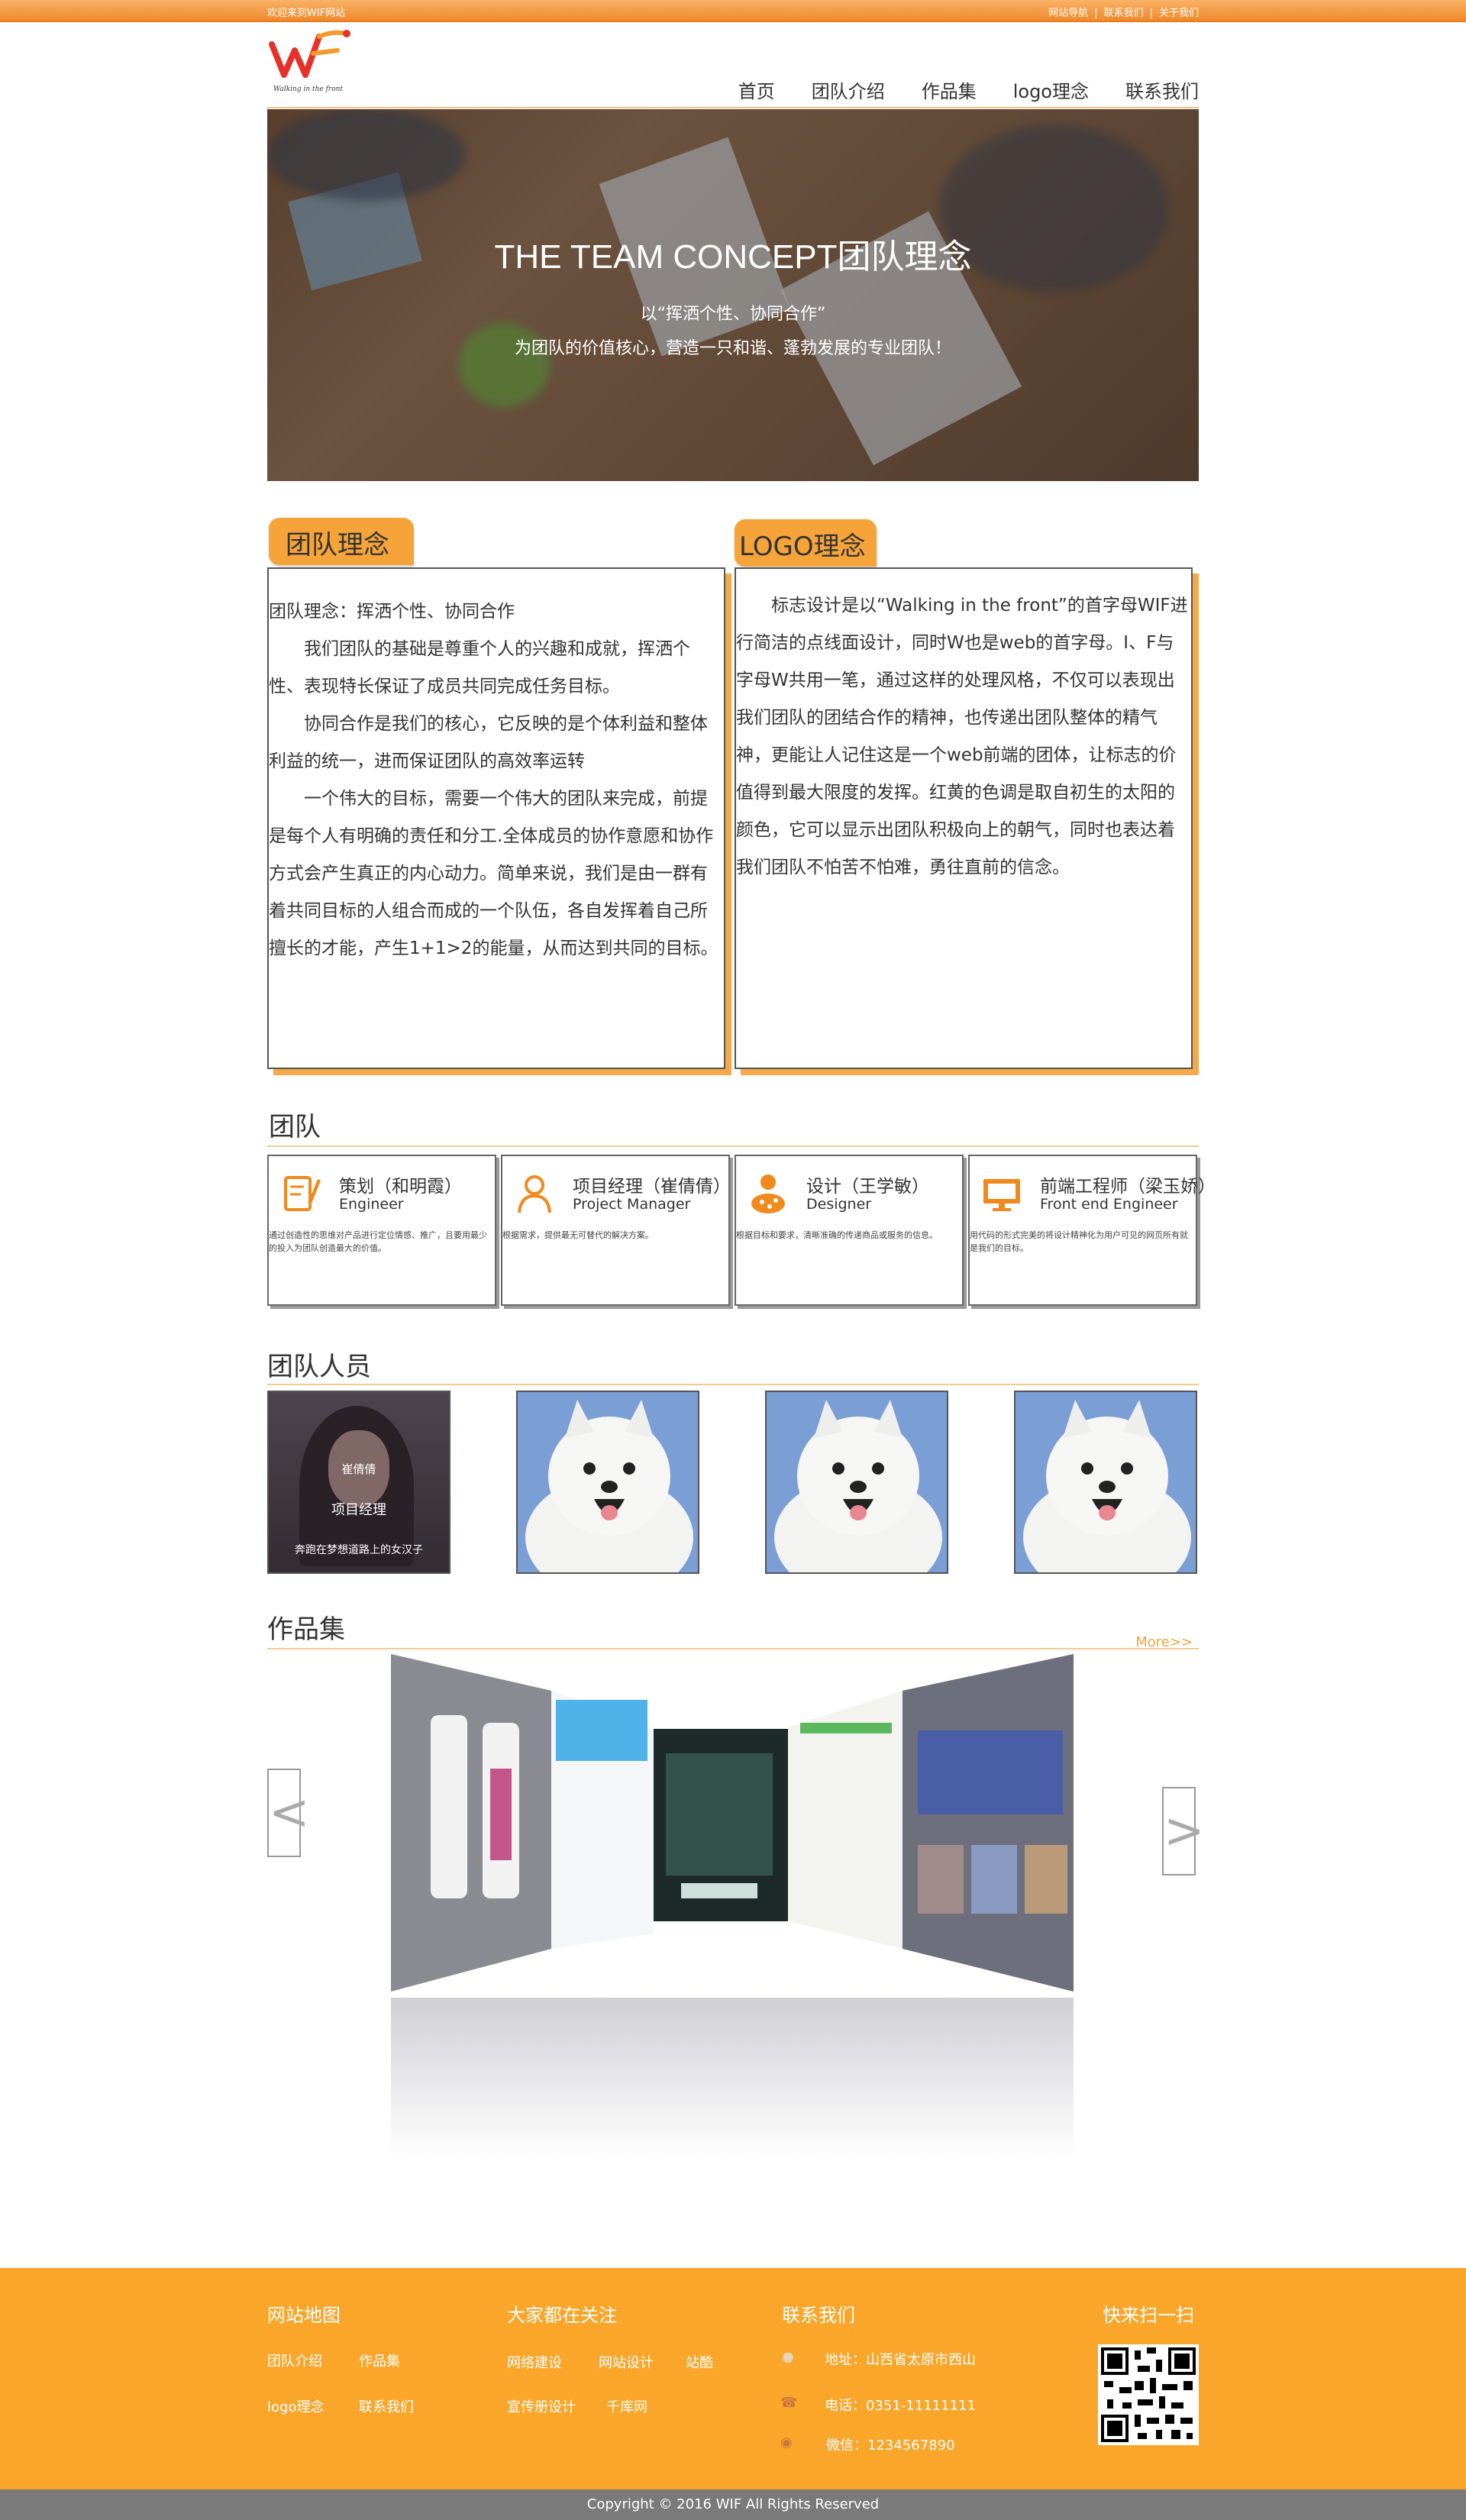 The width and height of the screenshot is (1466, 2520). Describe the element at coordinates (901, 2406) in the screenshot. I see `footer-phone: 电话：0351-11111111` at that location.